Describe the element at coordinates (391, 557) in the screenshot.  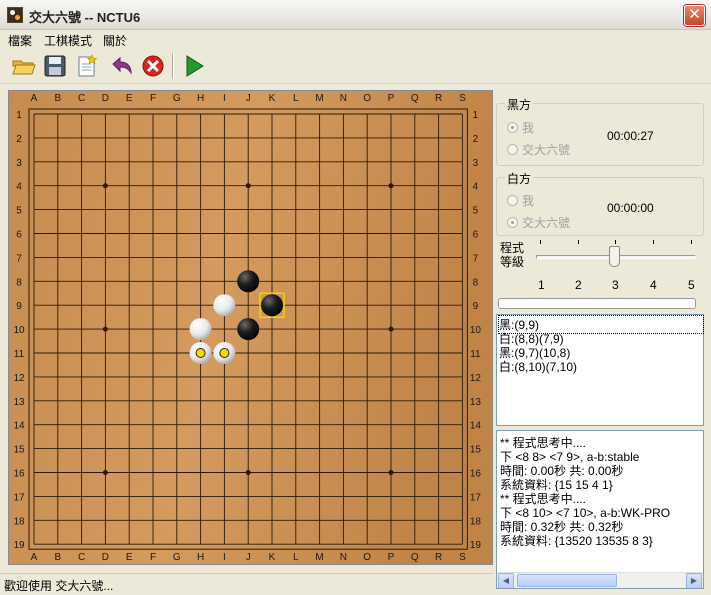
I see `column-label: P` at that location.